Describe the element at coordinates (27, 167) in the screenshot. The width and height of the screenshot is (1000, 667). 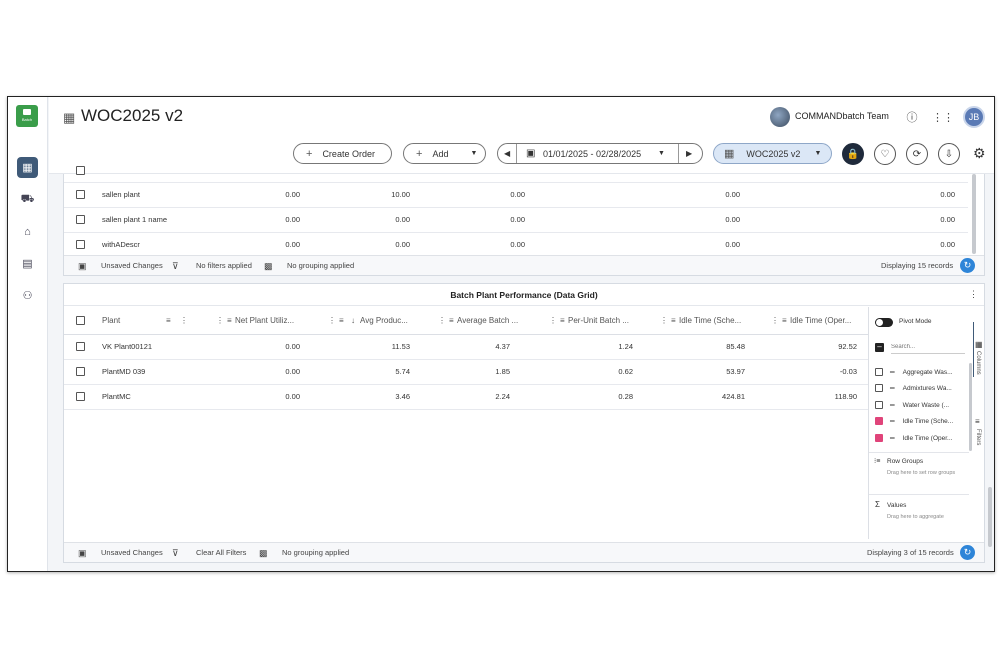
I see `dashboard-icon: ▦` at that location.